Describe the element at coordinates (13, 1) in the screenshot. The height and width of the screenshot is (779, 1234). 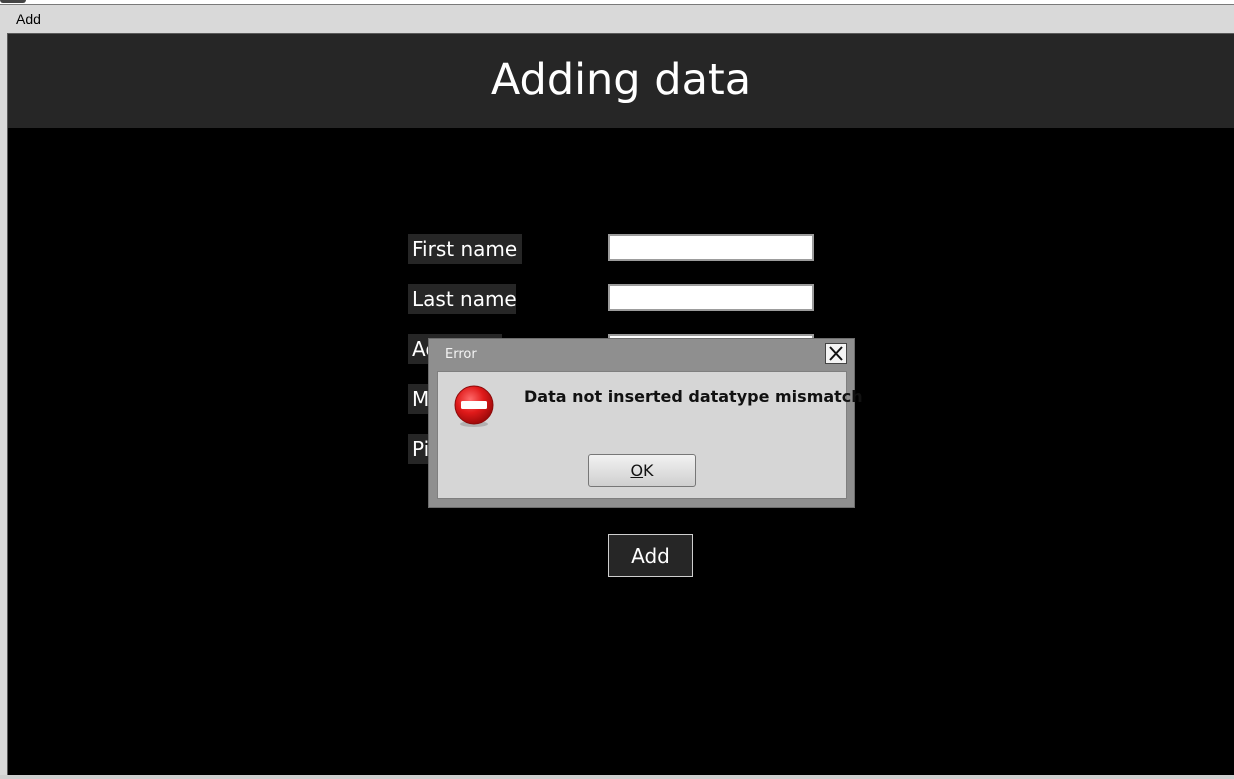
I see `window-corner-icon` at that location.